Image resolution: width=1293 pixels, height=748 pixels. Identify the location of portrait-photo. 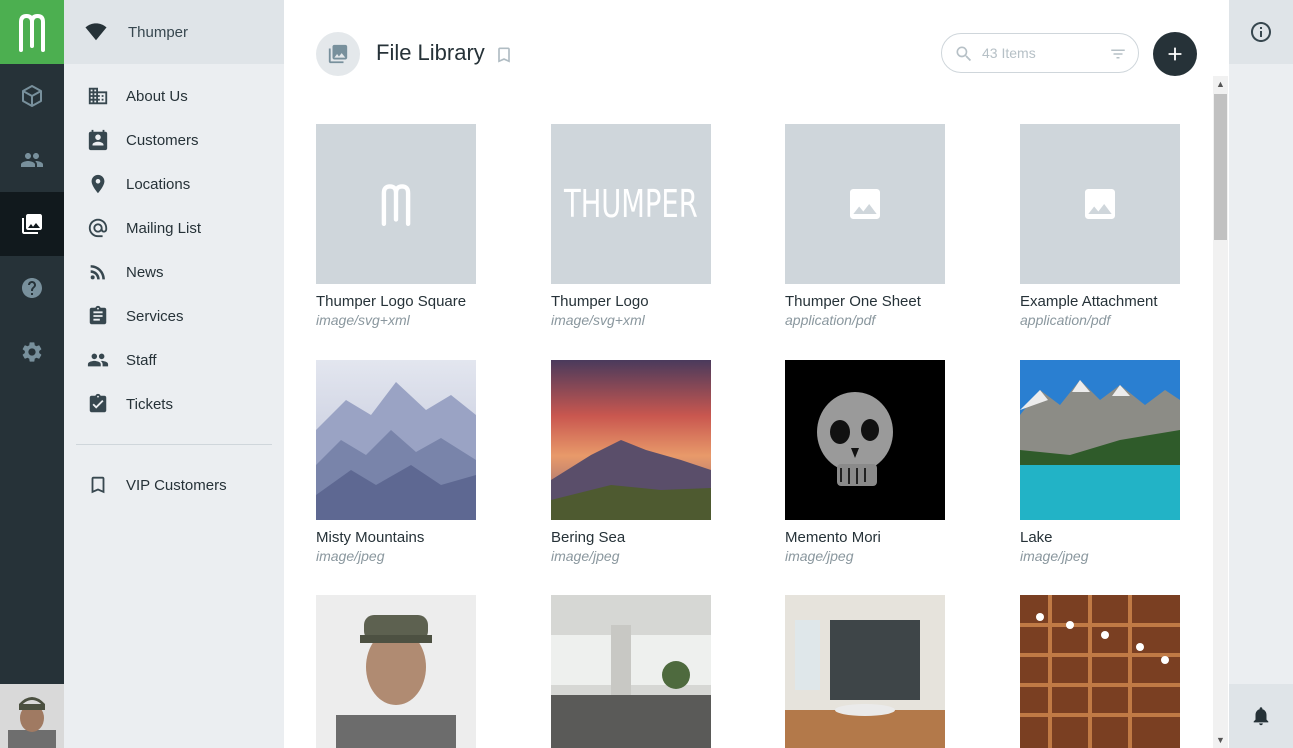
(396, 671).